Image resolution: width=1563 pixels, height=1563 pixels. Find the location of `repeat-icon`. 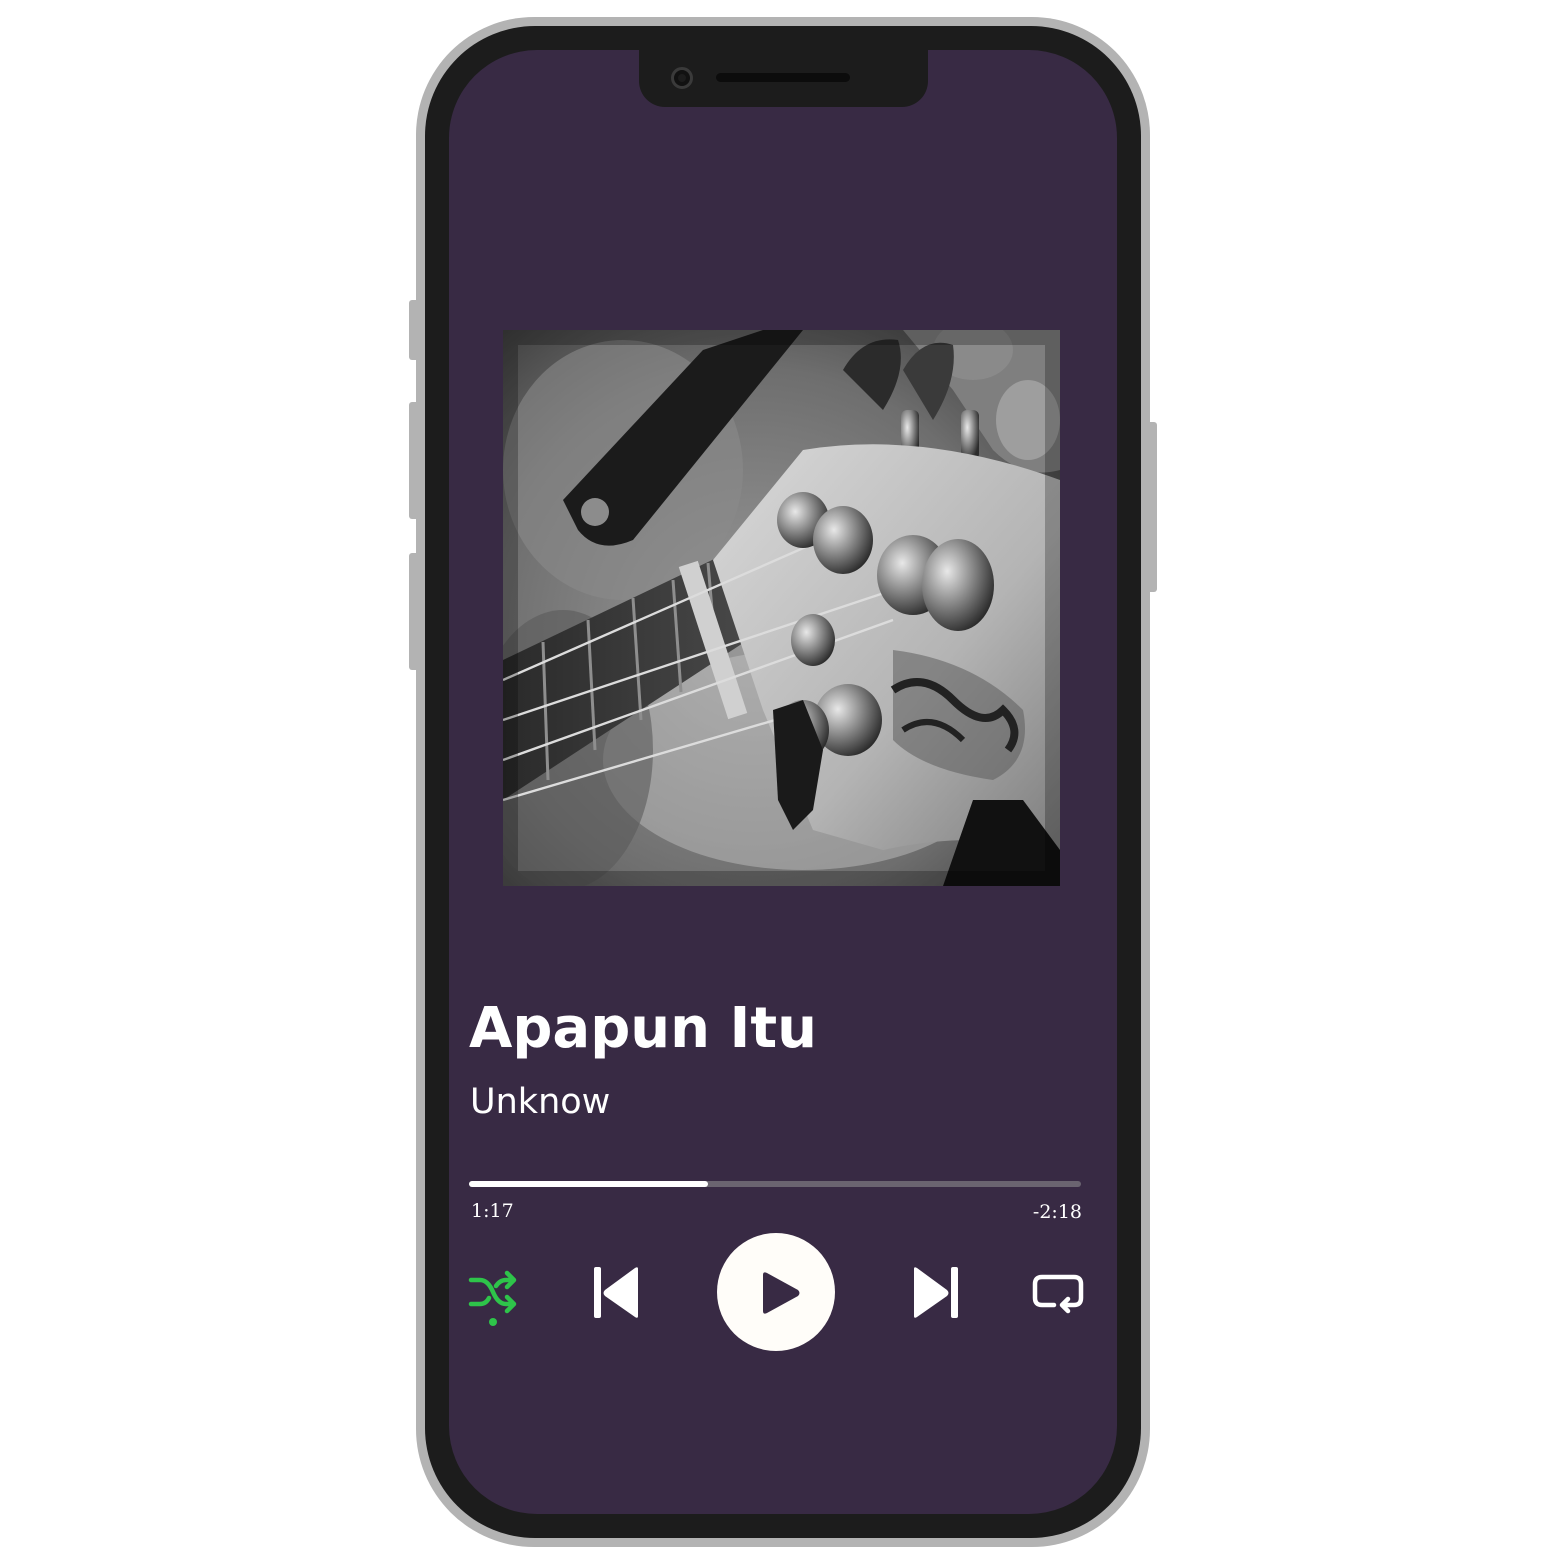

repeat-icon is located at coordinates (1058, 1295).